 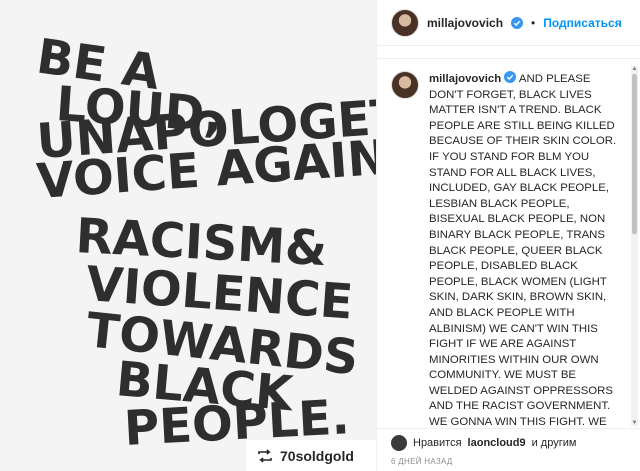 I want to click on likes-suffix: и другим, so click(x=554, y=443).